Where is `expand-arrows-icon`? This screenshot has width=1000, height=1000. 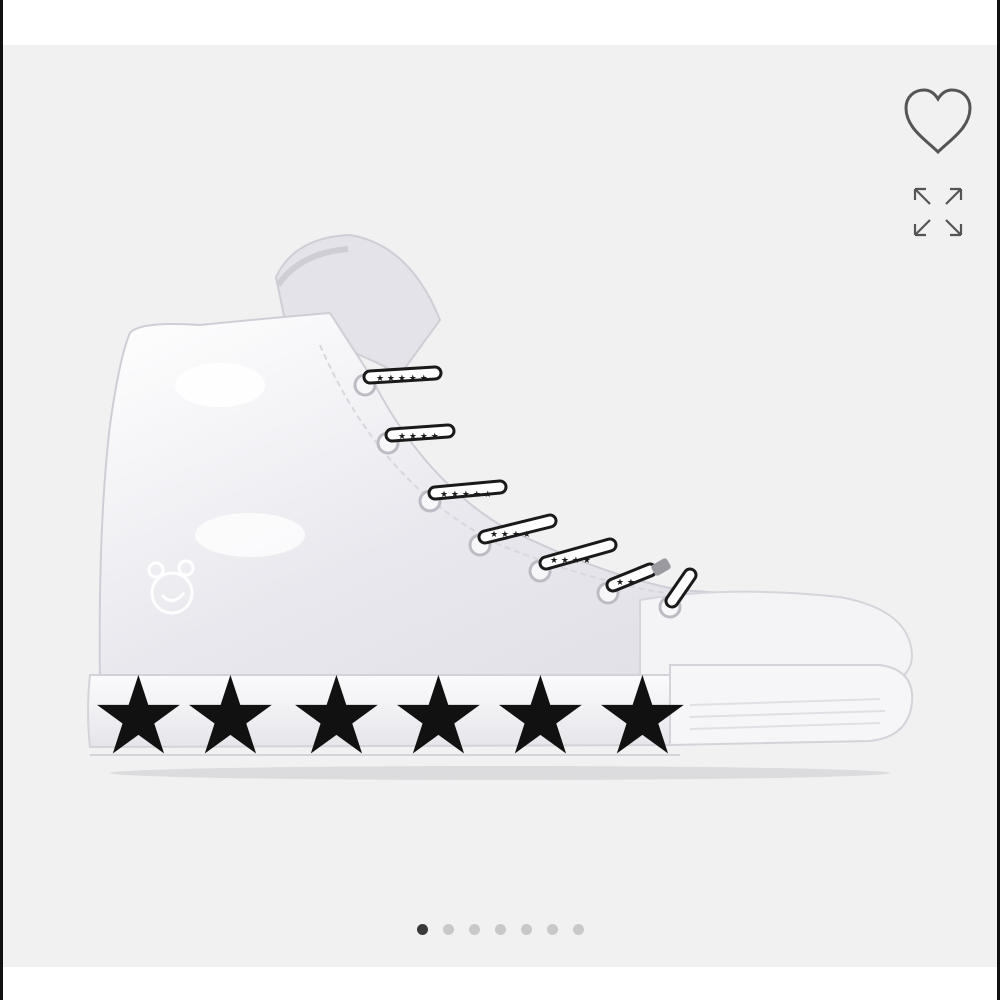
expand-arrows-icon is located at coordinates (938, 212).